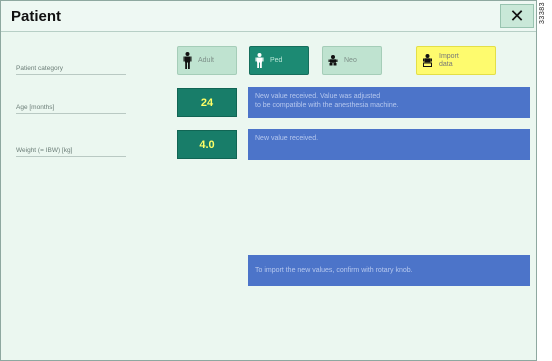 This screenshot has width=552, height=361. Describe the element at coordinates (71, 109) in the screenshot. I see `age-label: Age [months]` at that location.